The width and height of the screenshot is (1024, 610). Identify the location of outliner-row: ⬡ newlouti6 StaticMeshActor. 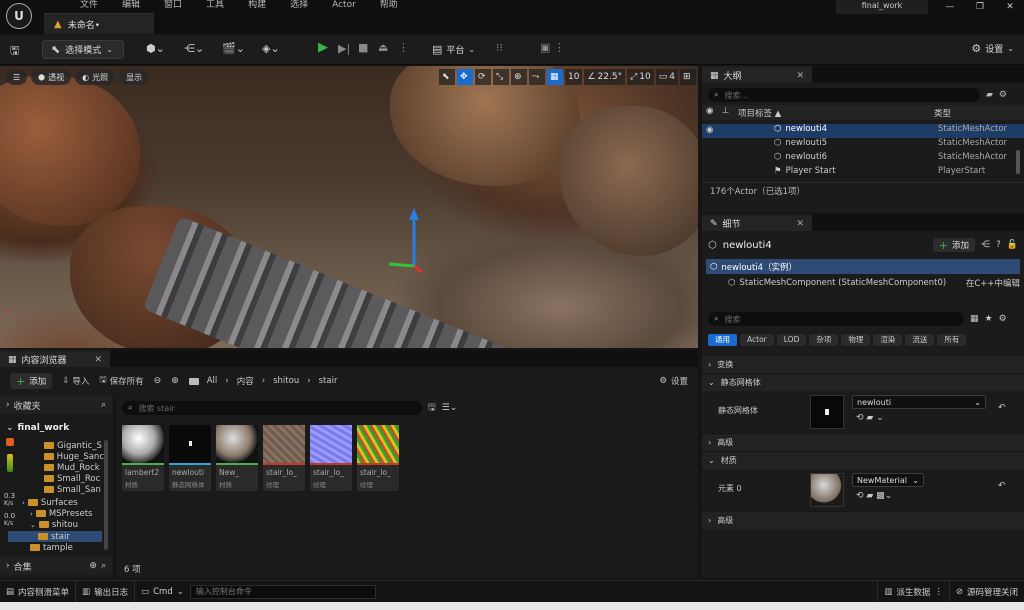
(863, 159).